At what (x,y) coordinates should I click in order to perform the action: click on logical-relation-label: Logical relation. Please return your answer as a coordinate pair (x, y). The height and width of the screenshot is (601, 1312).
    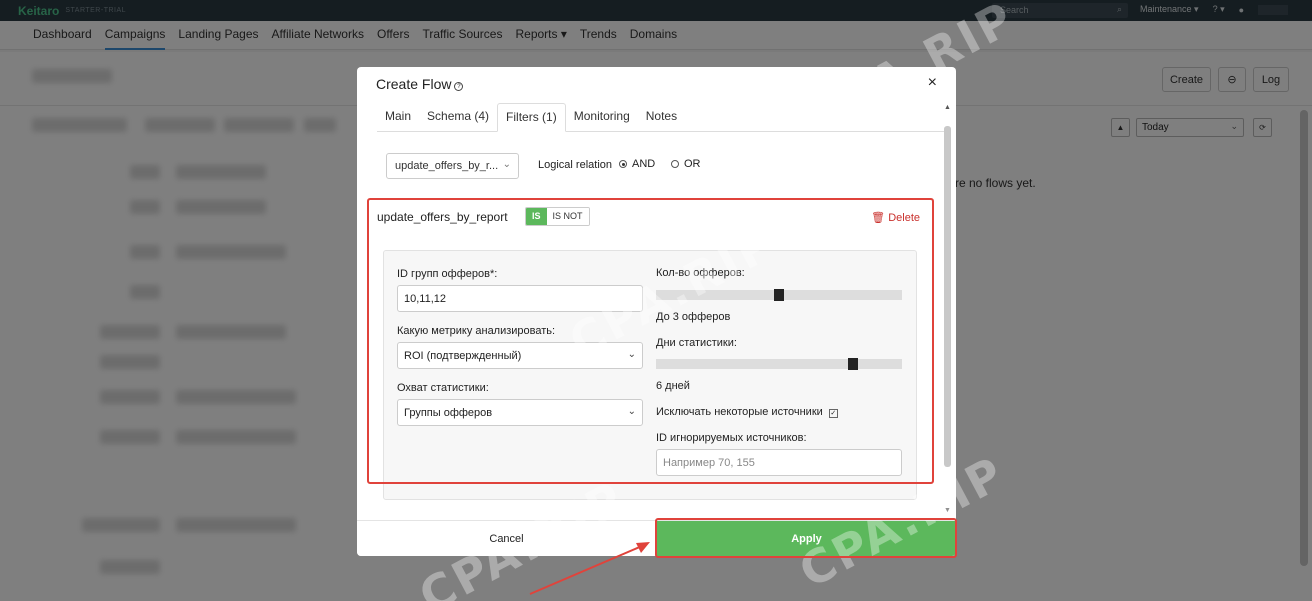
    Looking at the image, I should click on (575, 165).